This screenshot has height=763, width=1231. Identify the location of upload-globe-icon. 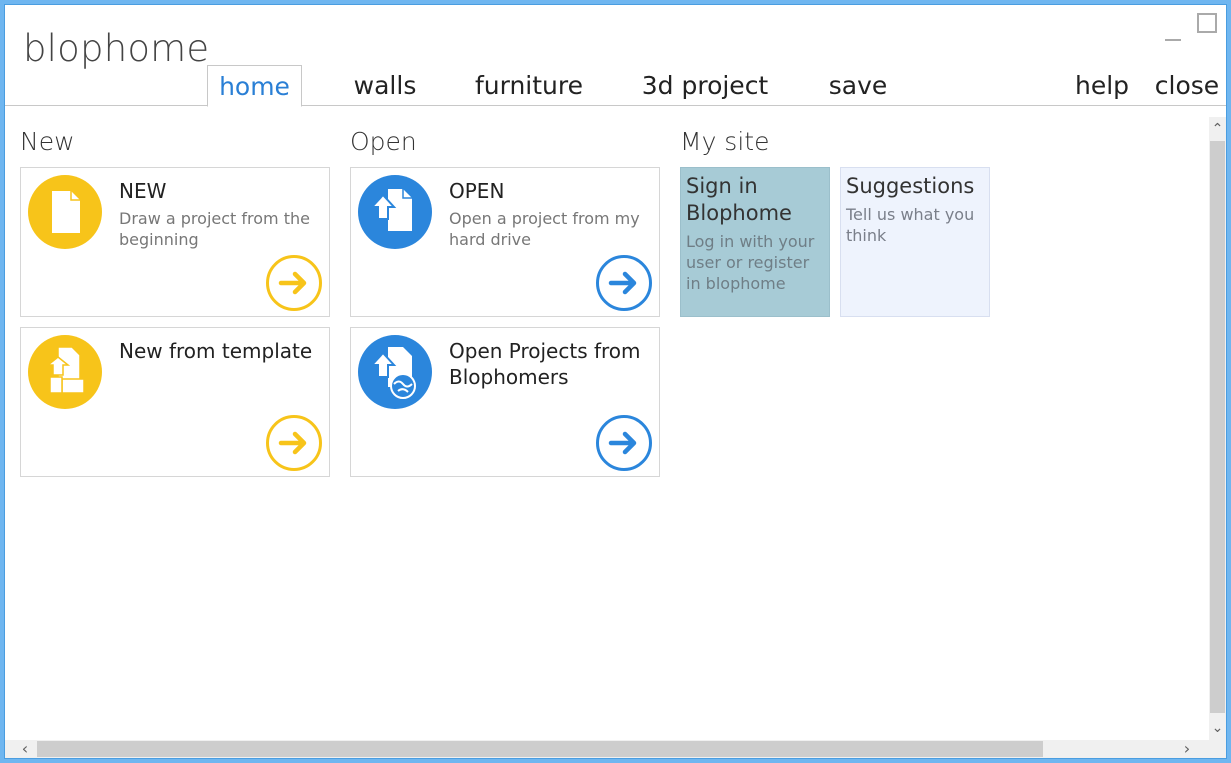
(395, 372).